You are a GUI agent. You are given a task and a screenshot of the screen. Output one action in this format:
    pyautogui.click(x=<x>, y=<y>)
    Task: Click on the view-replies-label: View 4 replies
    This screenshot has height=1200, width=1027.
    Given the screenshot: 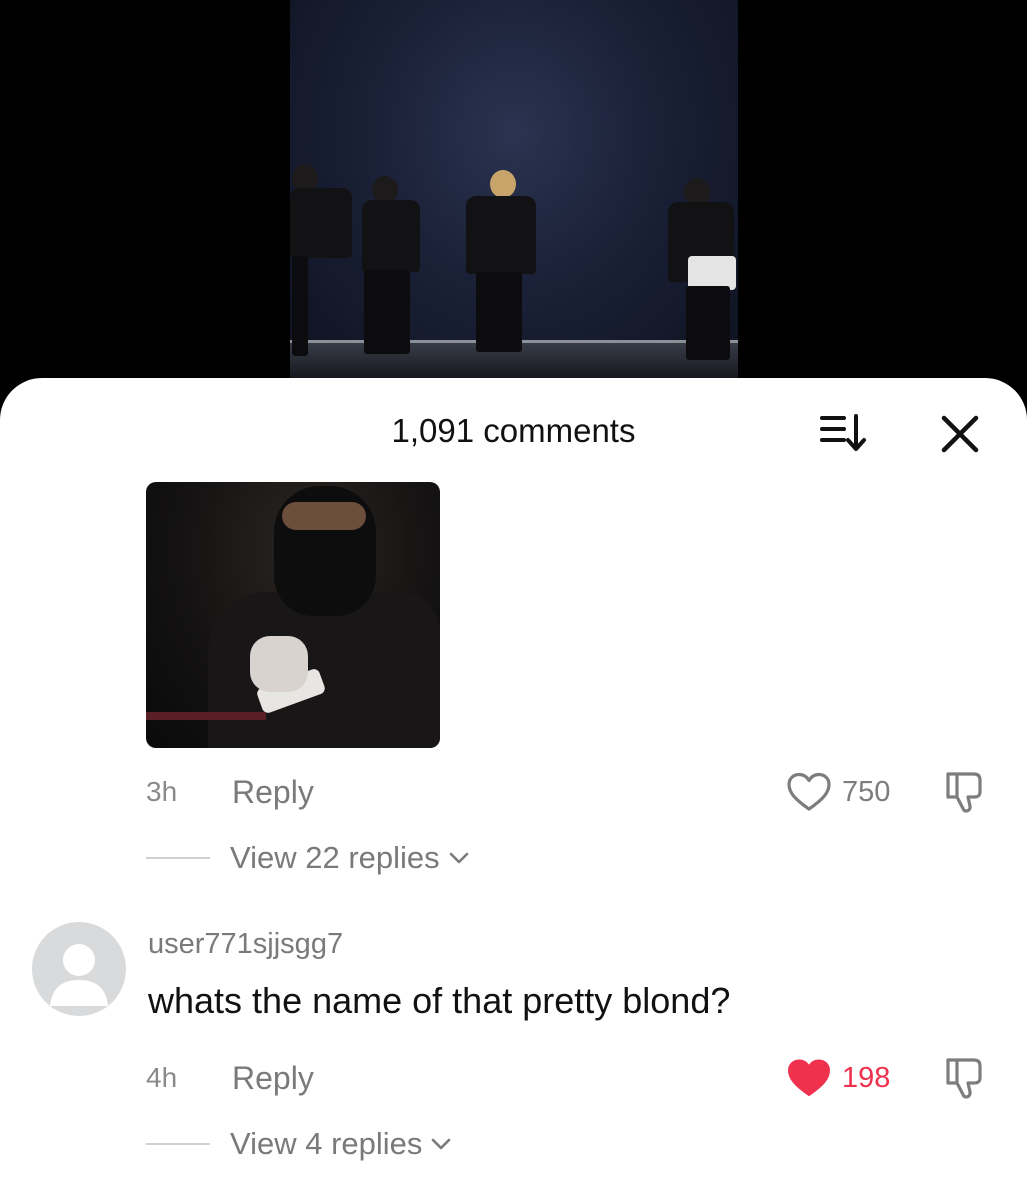 What is the action you would take?
    pyautogui.click(x=326, y=1143)
    